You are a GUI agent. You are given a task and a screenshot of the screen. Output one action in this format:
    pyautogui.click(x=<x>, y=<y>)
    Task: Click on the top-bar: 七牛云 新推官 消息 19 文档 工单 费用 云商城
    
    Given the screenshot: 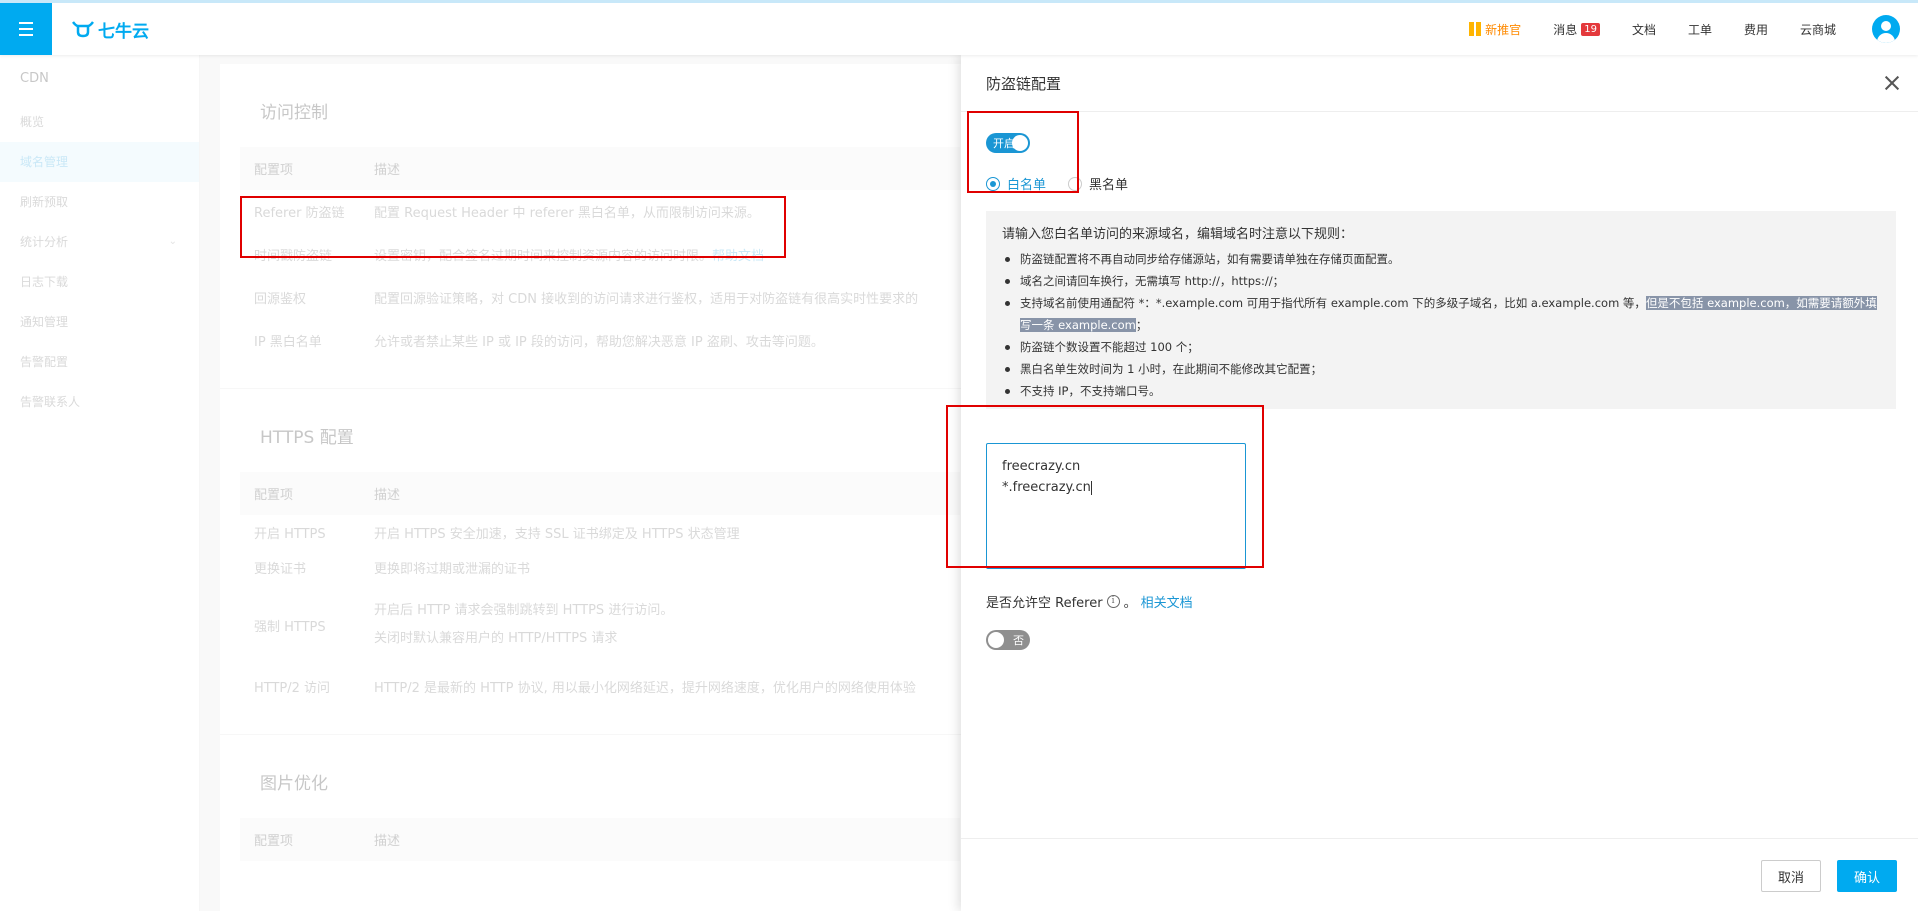 What is the action you would take?
    pyautogui.click(x=959, y=27)
    